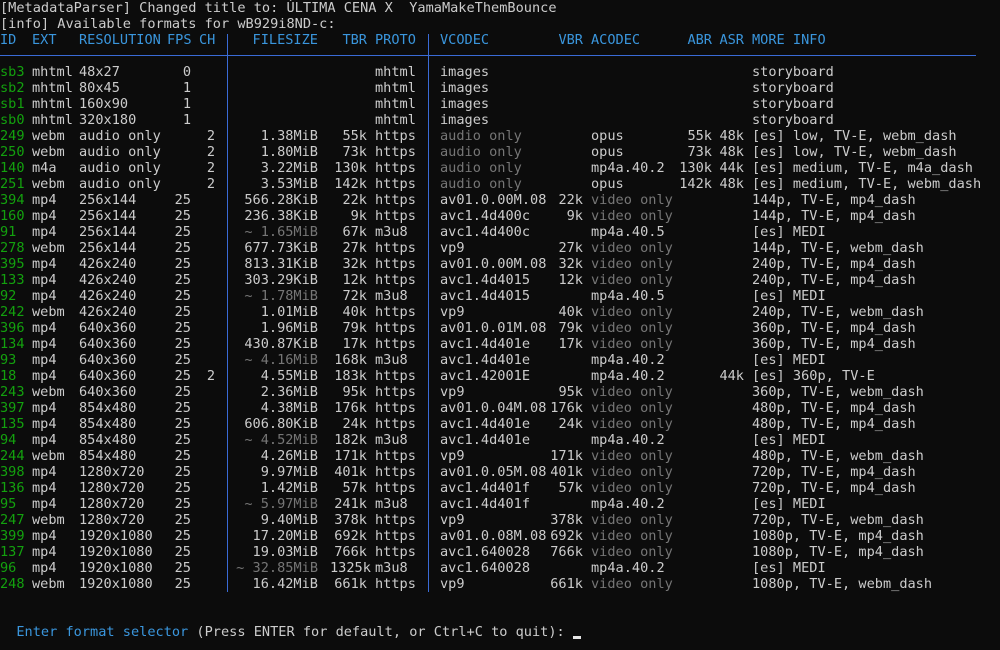 The width and height of the screenshot is (1000, 650). I want to click on cell-id: 248, so click(12, 584).